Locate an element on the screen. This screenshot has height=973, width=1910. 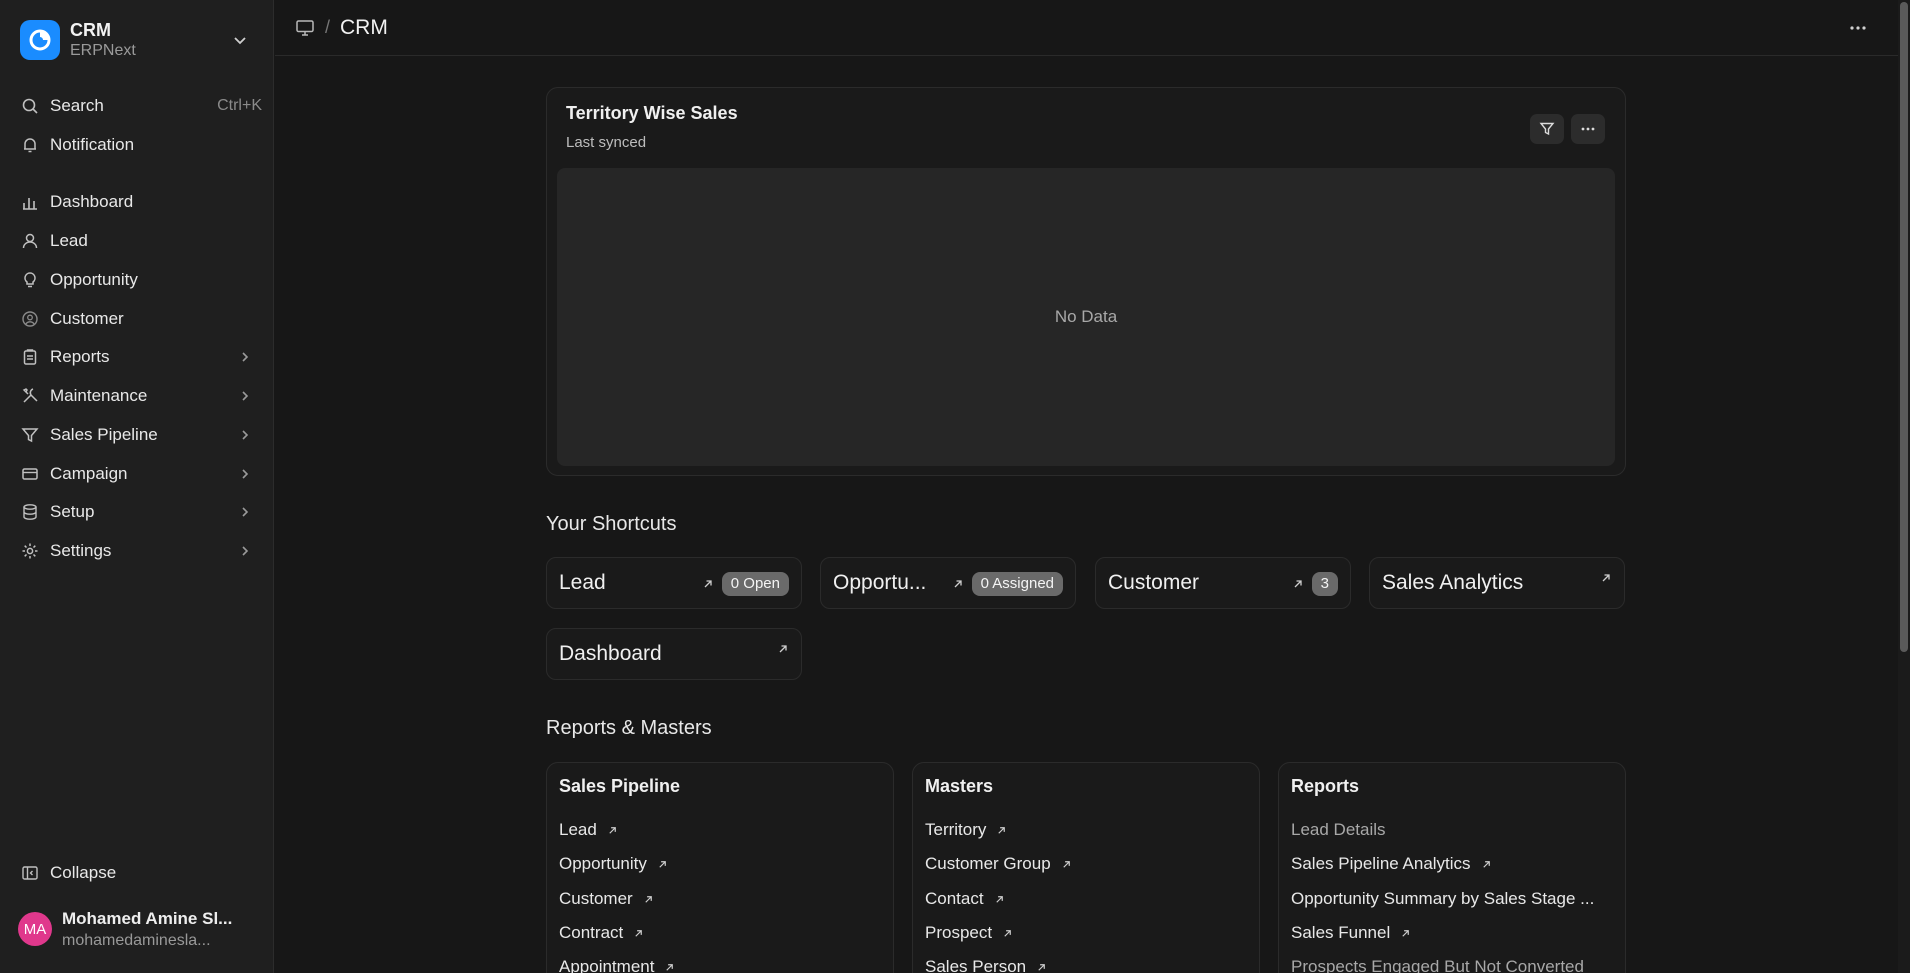
link-lead-details: Lead Details is located at coordinates (1338, 830).